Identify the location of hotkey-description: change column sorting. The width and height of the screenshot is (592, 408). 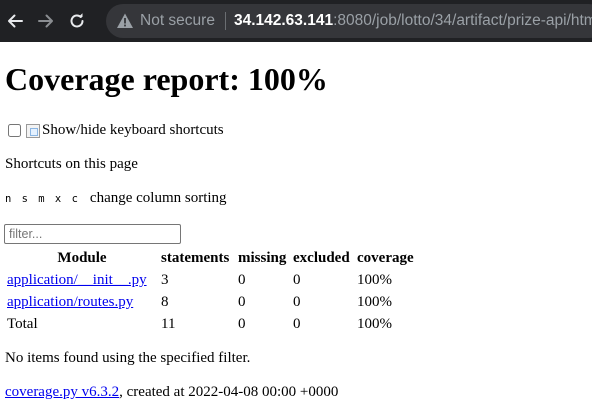
(158, 198).